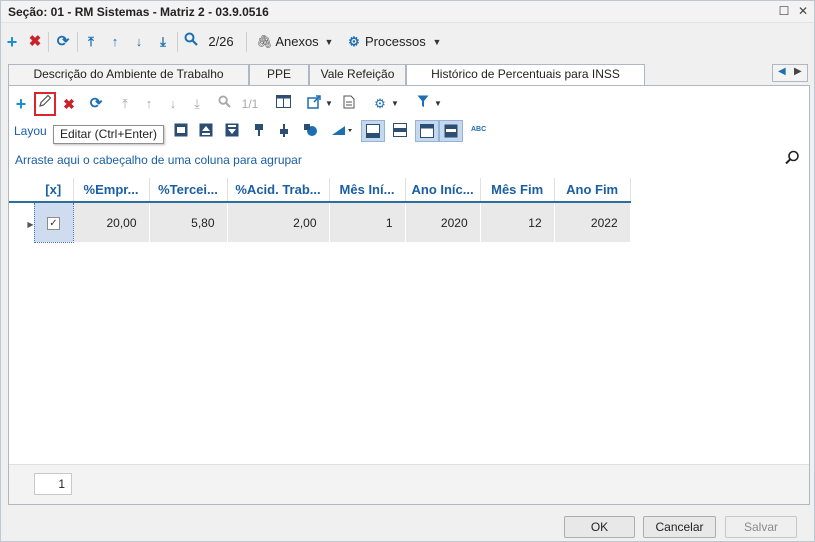  Describe the element at coordinates (803, 11) in the screenshot. I see `close-icon: ✕` at that location.